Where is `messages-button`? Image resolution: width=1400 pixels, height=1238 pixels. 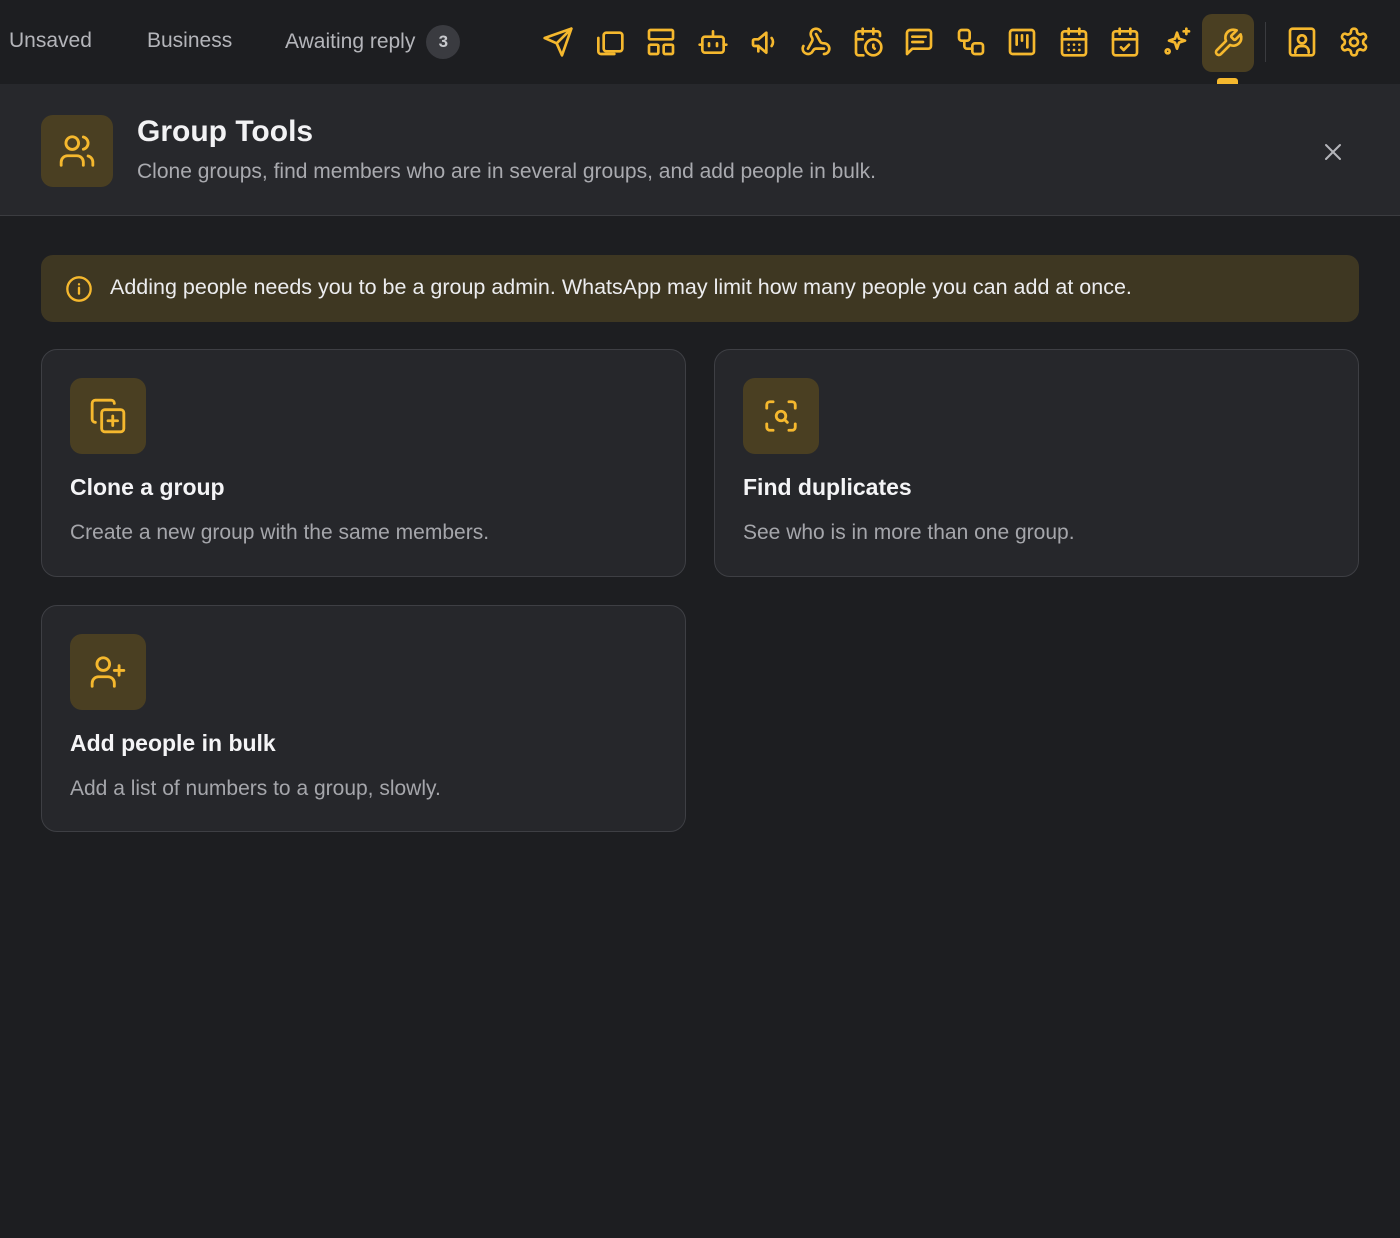 messages-button is located at coordinates (919, 42).